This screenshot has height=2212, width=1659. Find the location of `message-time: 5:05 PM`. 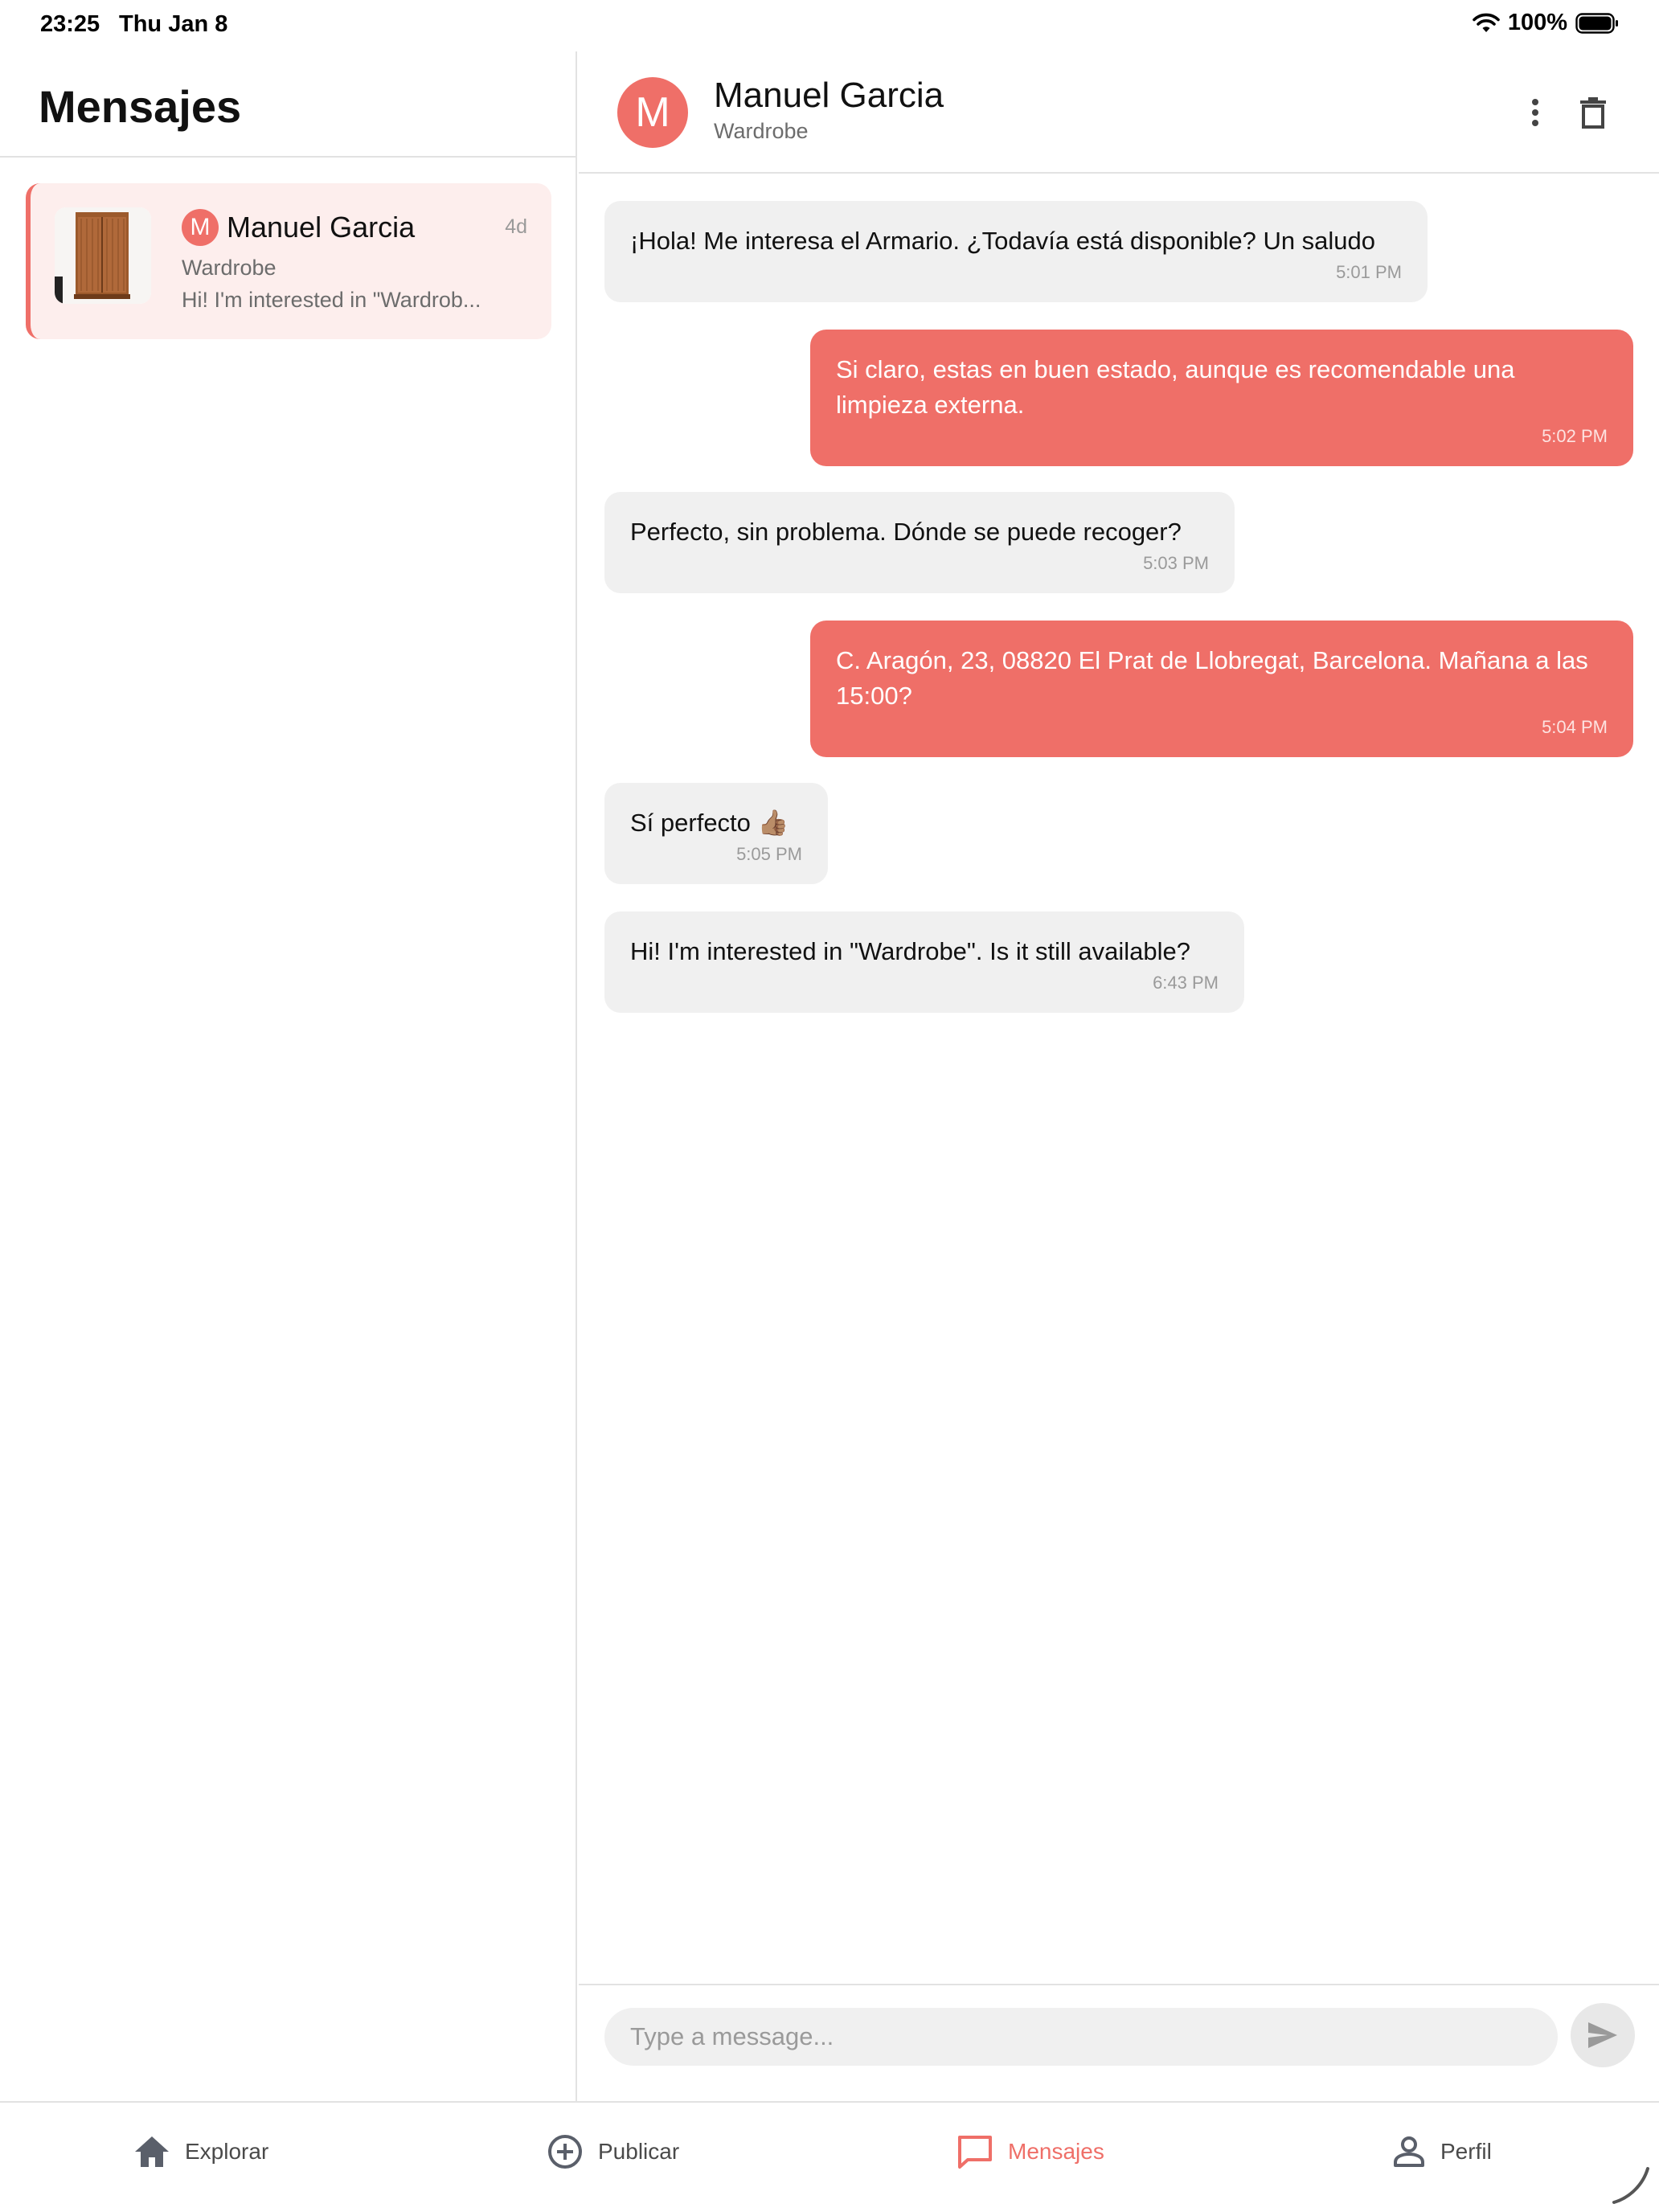

message-time: 5:05 PM is located at coordinates (769, 854).